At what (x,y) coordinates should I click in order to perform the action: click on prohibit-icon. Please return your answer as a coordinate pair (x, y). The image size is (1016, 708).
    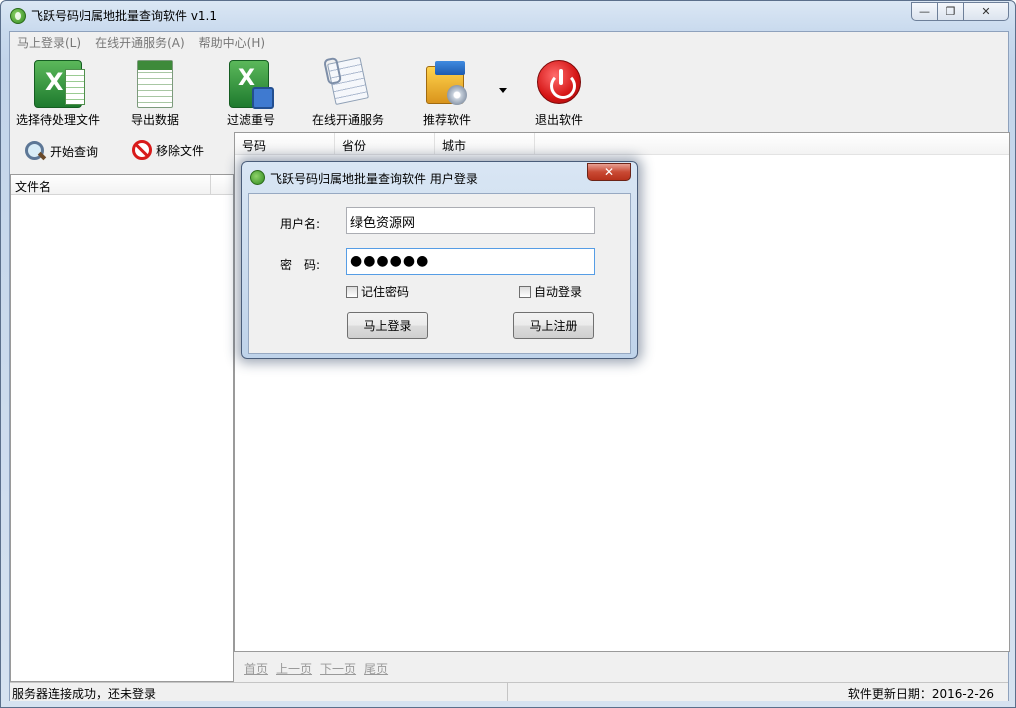
    Looking at the image, I should click on (142, 150).